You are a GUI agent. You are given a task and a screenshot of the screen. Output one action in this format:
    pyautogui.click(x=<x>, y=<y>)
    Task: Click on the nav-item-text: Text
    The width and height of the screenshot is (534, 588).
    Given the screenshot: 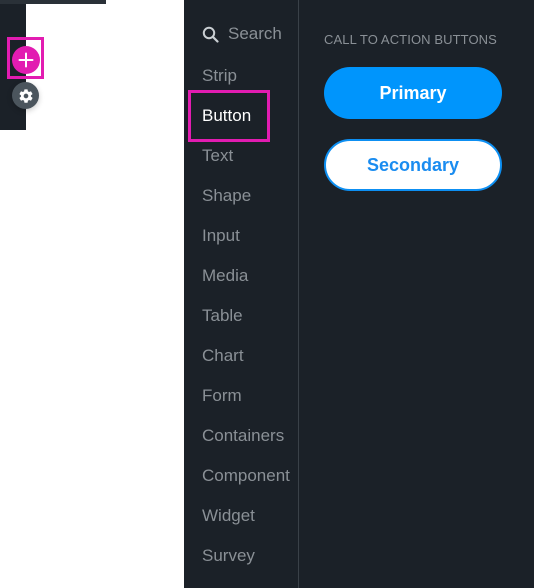 What is the action you would take?
    pyautogui.click(x=217, y=156)
    